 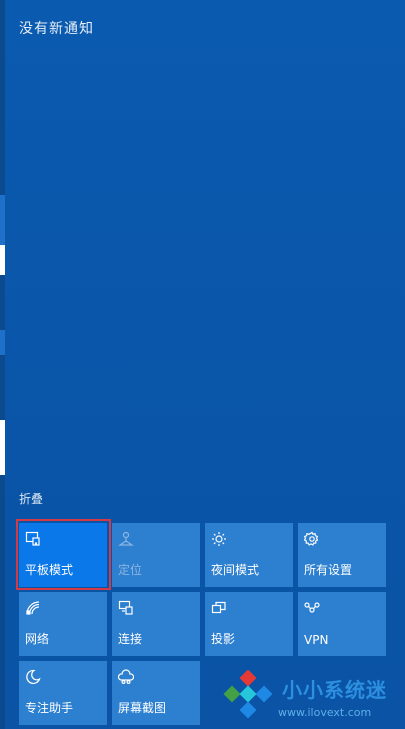 I want to click on tile-label: 网络, so click(x=37, y=639).